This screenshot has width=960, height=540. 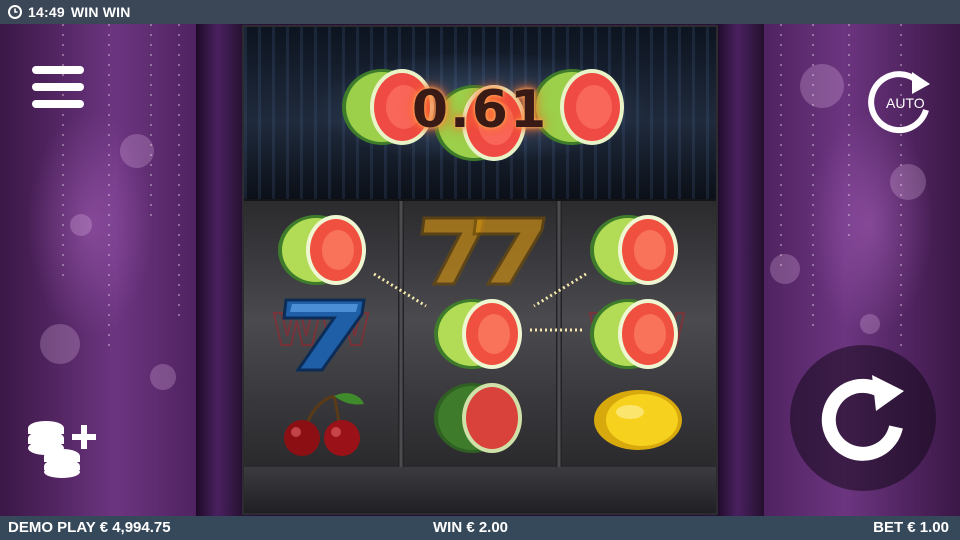 What do you see at coordinates (100, 12) in the screenshot?
I see `app-title: WIN WIN` at bounding box center [100, 12].